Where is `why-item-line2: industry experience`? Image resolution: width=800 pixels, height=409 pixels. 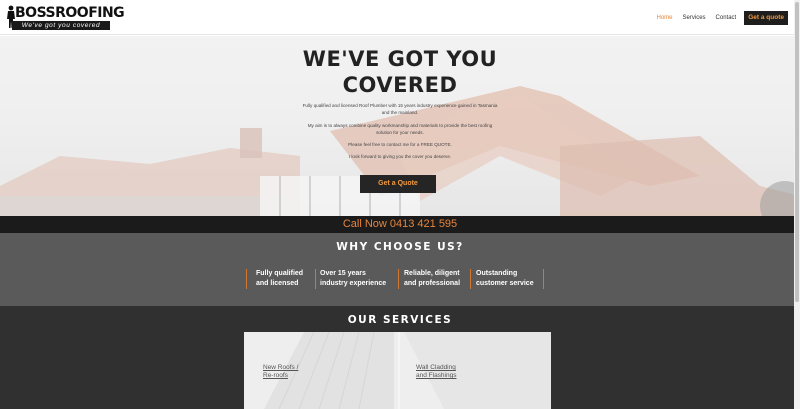
why-item-line2: industry experience is located at coordinates (353, 283).